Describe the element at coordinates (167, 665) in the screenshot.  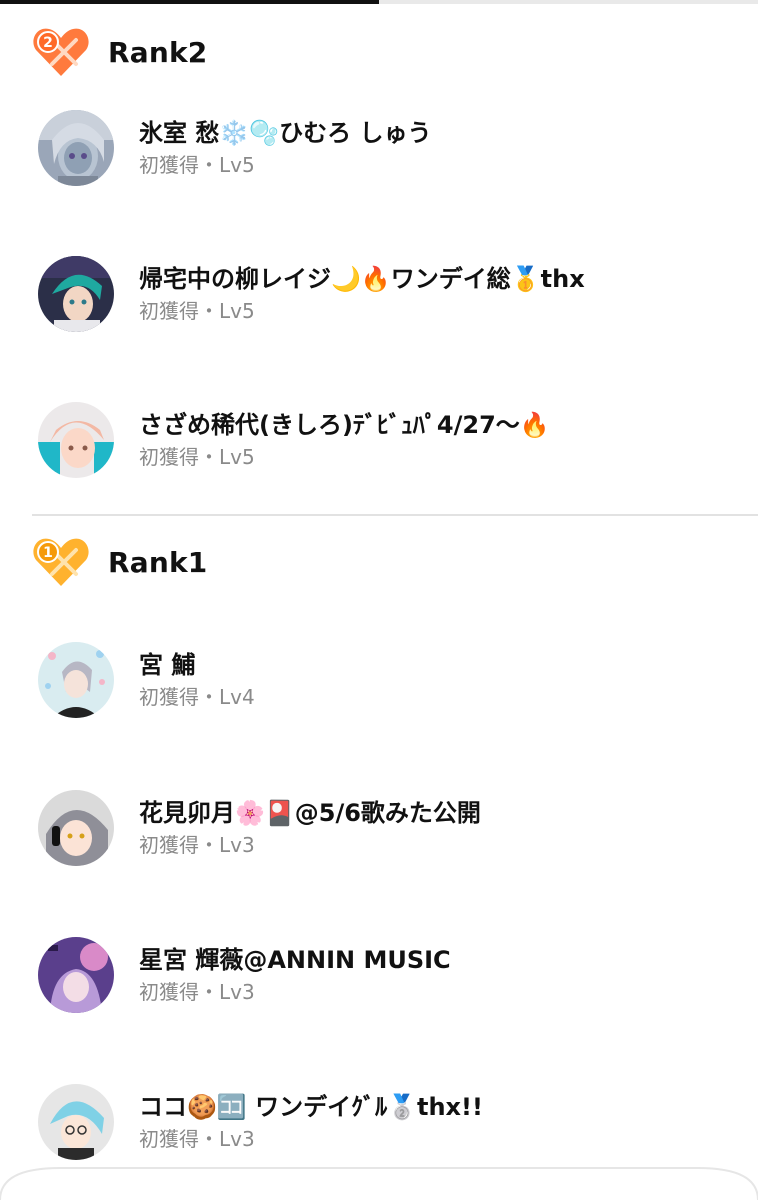
I see `user-name: 宮 鯆` at that location.